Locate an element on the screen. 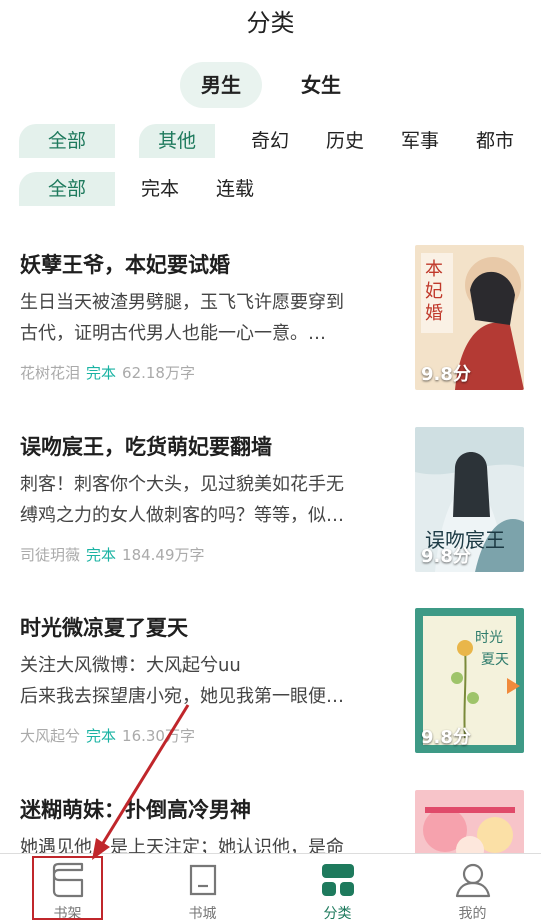 The image size is (541, 922). status-filter-all: 全部 is located at coordinates (67, 189).